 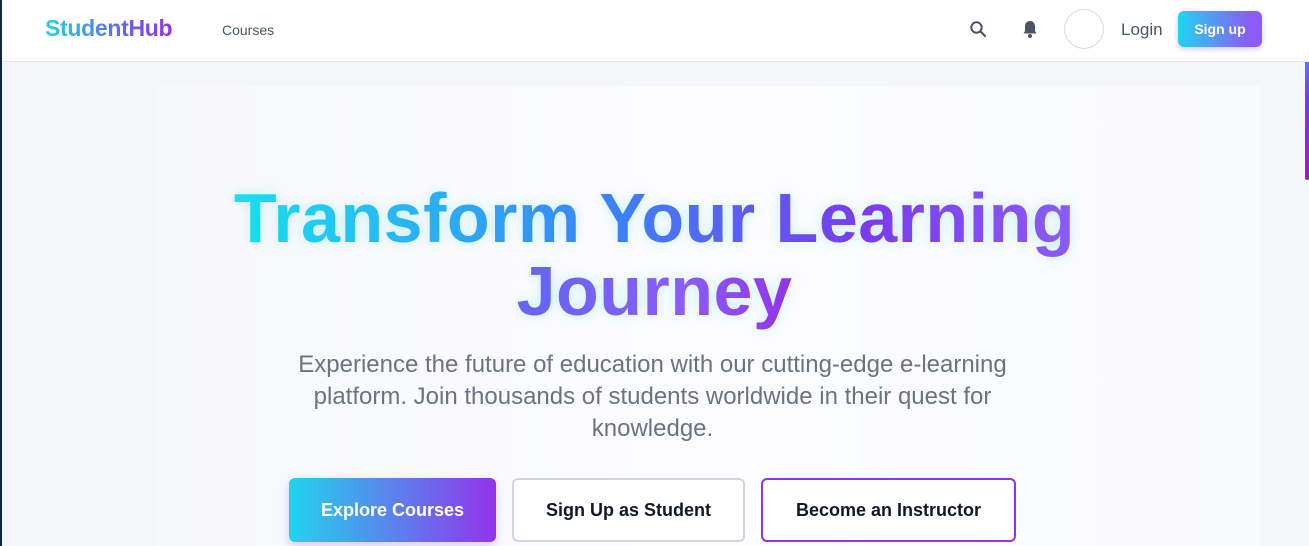 What do you see at coordinates (248, 30) in the screenshot?
I see `nav-link-courses: Courses` at bounding box center [248, 30].